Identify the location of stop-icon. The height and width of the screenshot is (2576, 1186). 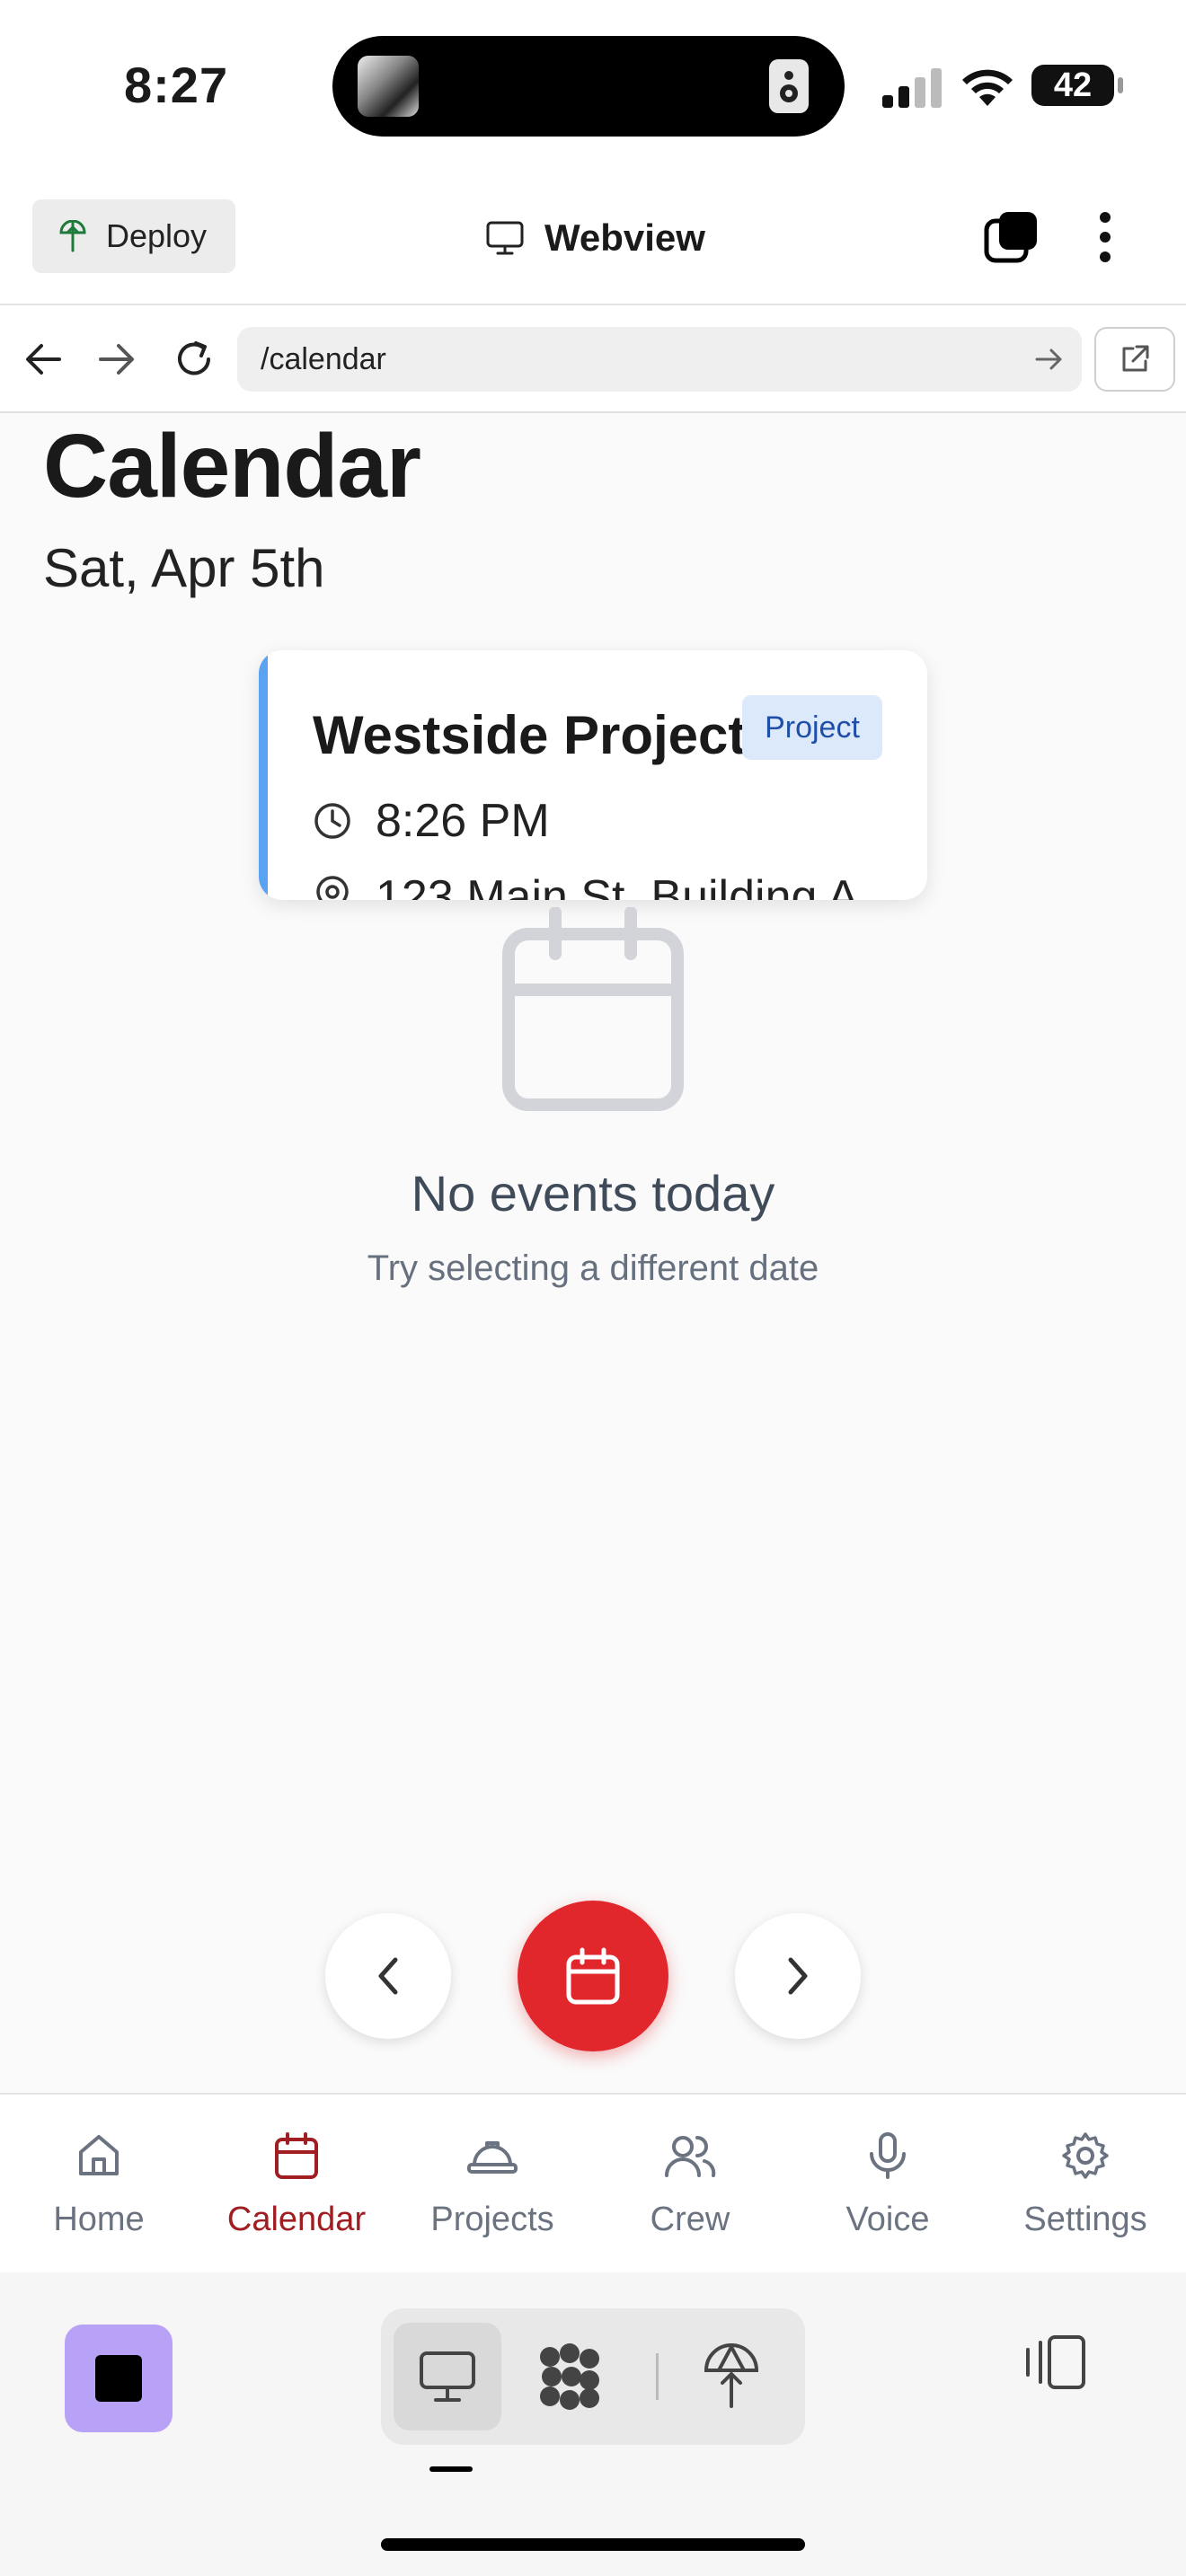
(118, 2378).